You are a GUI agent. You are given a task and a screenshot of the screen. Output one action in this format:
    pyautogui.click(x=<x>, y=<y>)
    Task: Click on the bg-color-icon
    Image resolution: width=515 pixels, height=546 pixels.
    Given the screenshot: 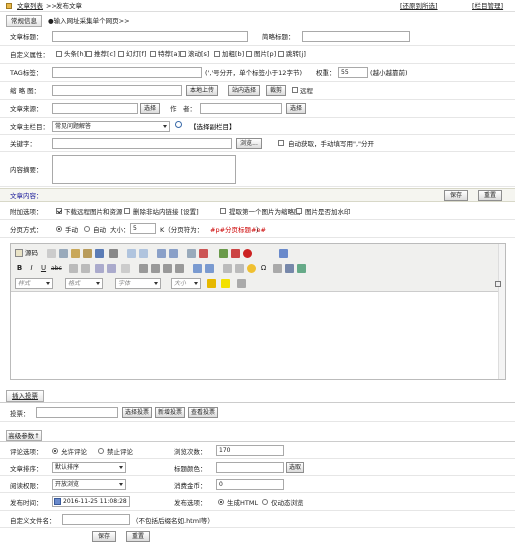 What is the action you would take?
    pyautogui.click(x=225, y=283)
    